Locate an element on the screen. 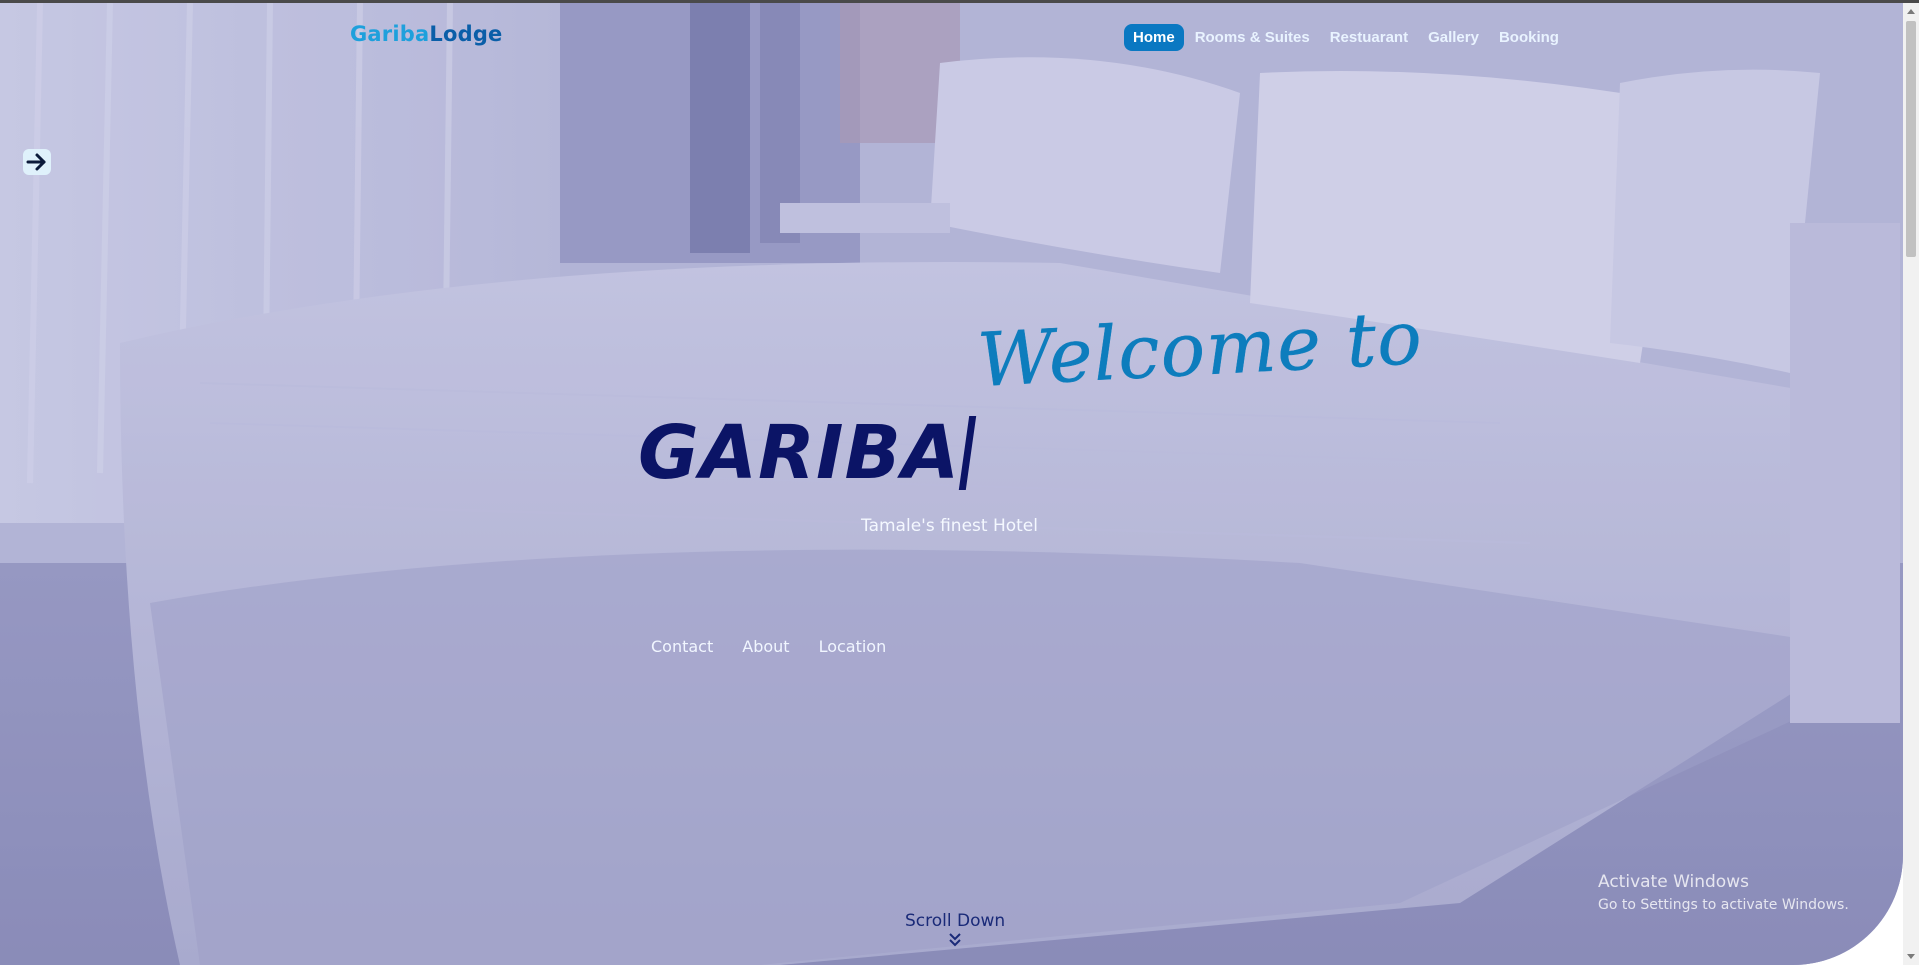 This screenshot has height=965, width=1919. nav-item-home: Home is located at coordinates (1154, 37).